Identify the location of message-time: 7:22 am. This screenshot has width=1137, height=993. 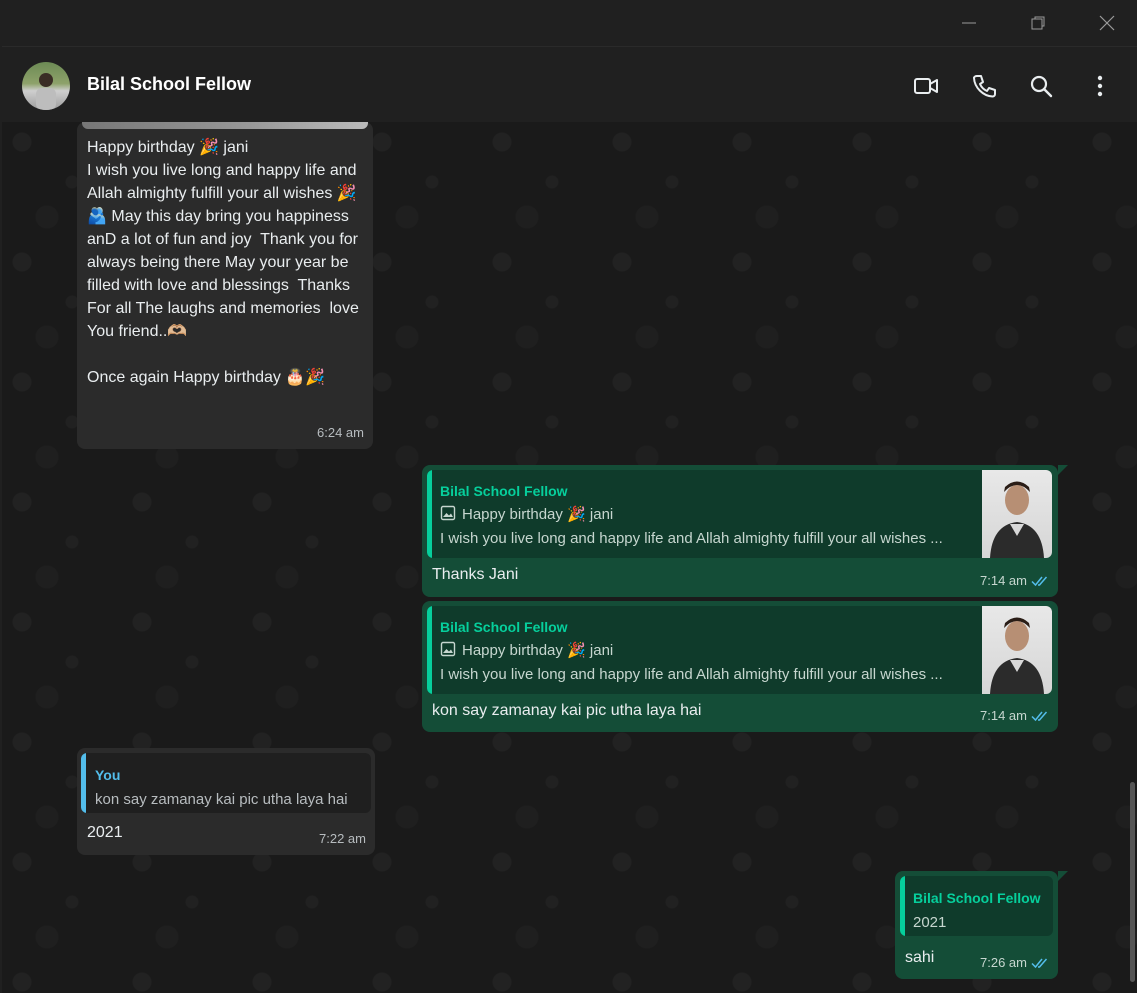
(342, 838).